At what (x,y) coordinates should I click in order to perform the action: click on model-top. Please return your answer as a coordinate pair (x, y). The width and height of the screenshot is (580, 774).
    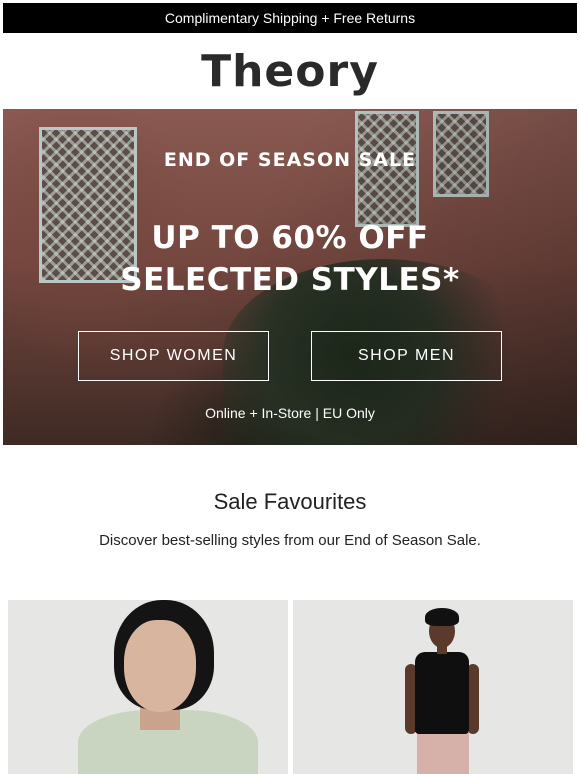
    Looking at the image, I should click on (442, 693).